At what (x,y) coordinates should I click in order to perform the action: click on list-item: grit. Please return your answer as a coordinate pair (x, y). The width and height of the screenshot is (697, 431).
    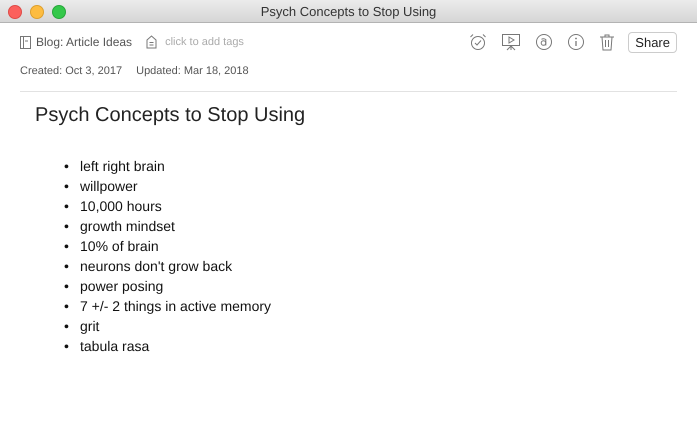
    Looking at the image, I should click on (90, 326).